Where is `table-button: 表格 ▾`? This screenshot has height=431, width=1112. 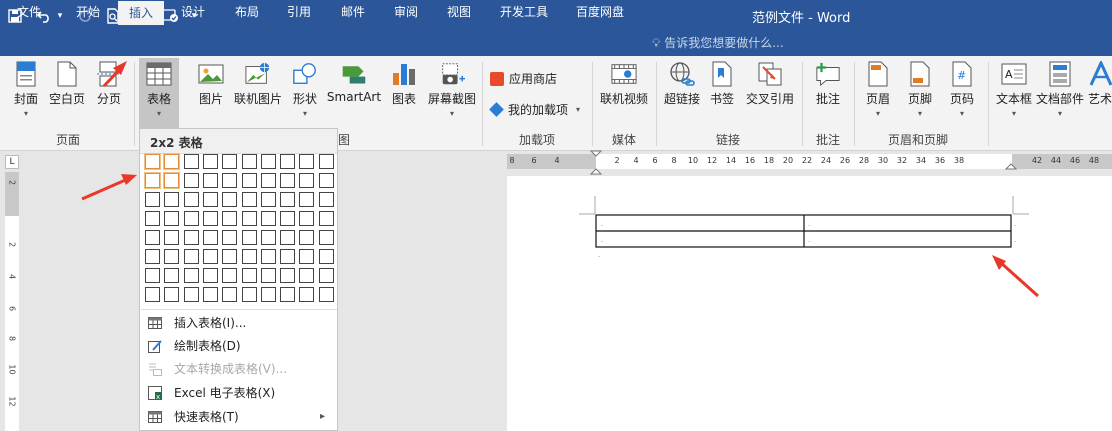
table-button: 表格 ▾ is located at coordinates (159, 89).